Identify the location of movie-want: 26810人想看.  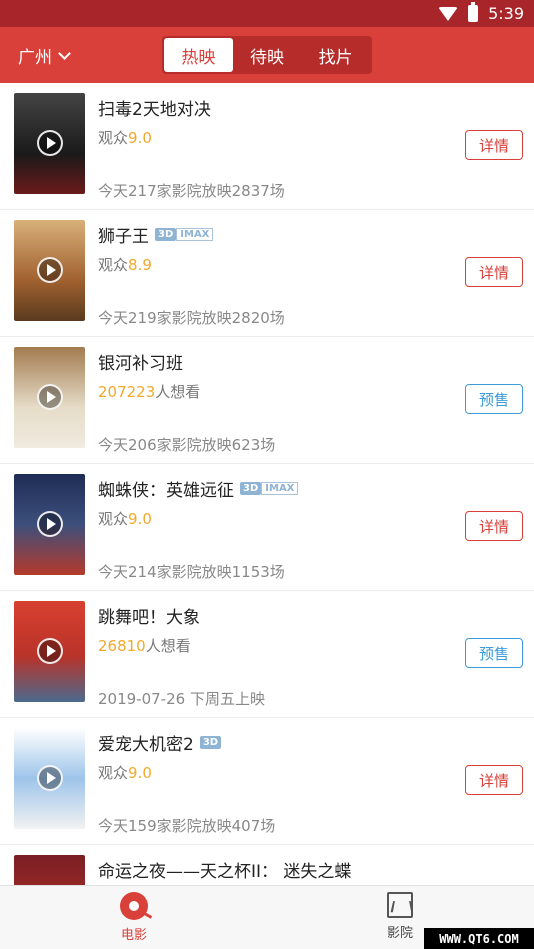
(144, 646).